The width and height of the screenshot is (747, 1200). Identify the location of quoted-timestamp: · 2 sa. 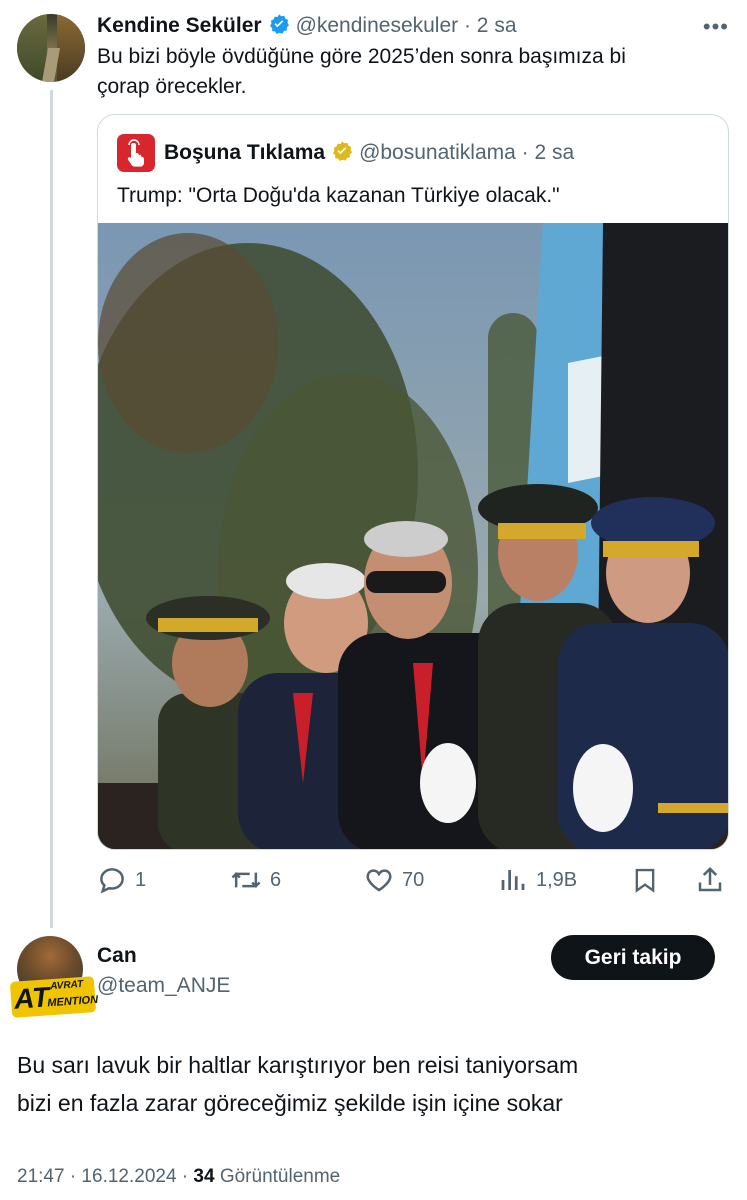
(548, 152).